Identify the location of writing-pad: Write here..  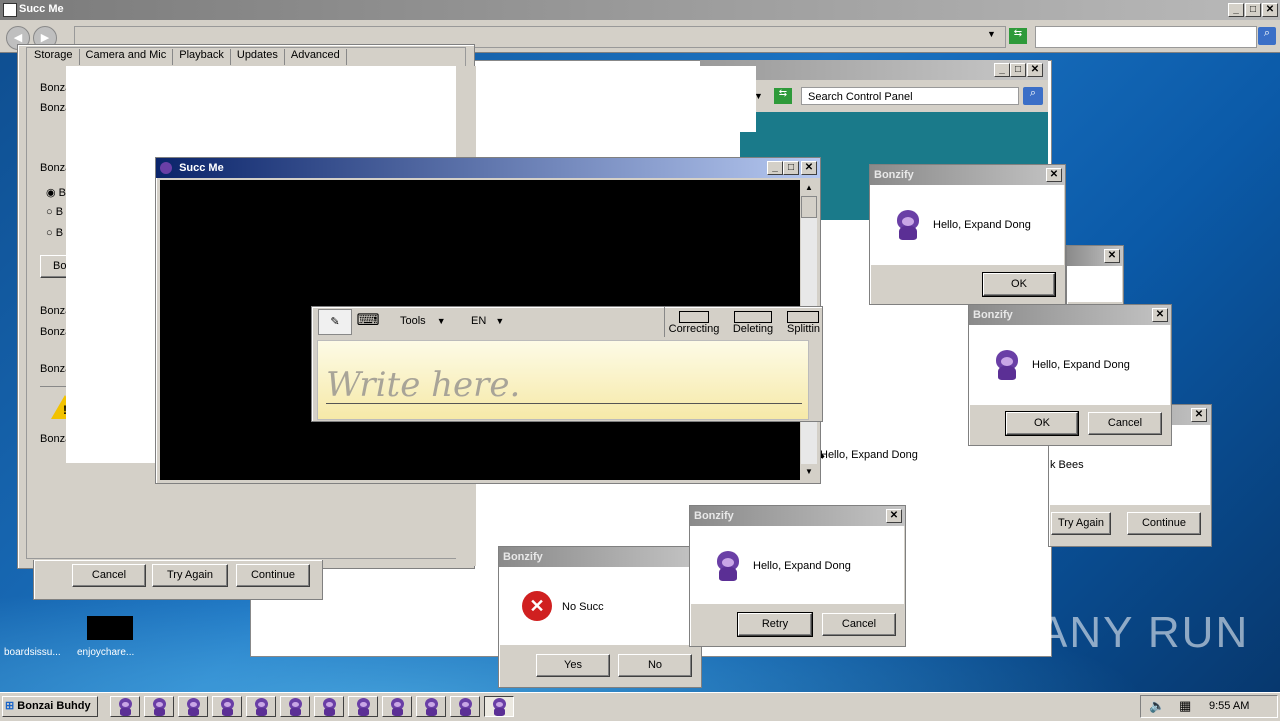
(563, 380).